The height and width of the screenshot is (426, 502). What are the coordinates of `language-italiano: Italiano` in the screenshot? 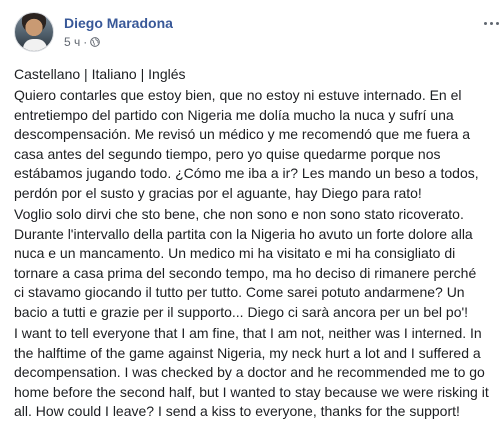 It's located at (114, 74).